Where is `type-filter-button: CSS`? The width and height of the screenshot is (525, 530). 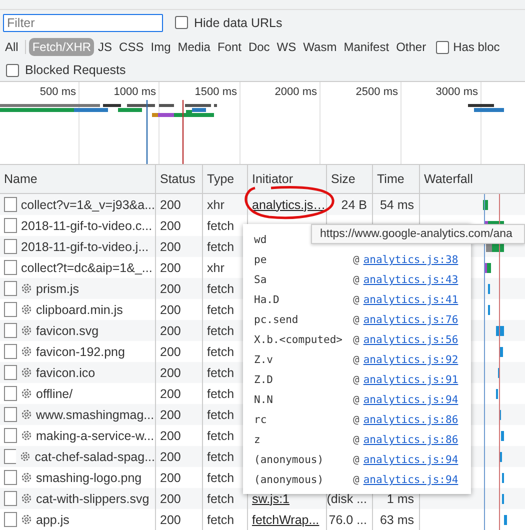 type-filter-button: CSS is located at coordinates (131, 47).